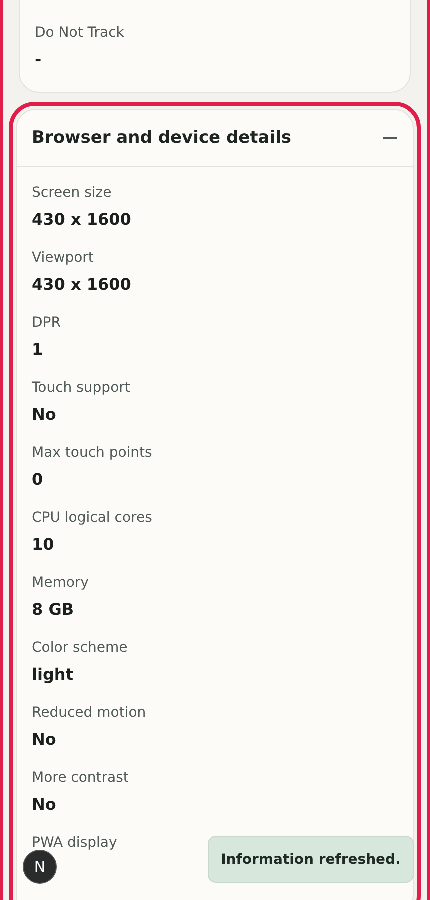 This screenshot has height=900, width=430. What do you see at coordinates (63, 258) in the screenshot?
I see `field-label: Viewport` at bounding box center [63, 258].